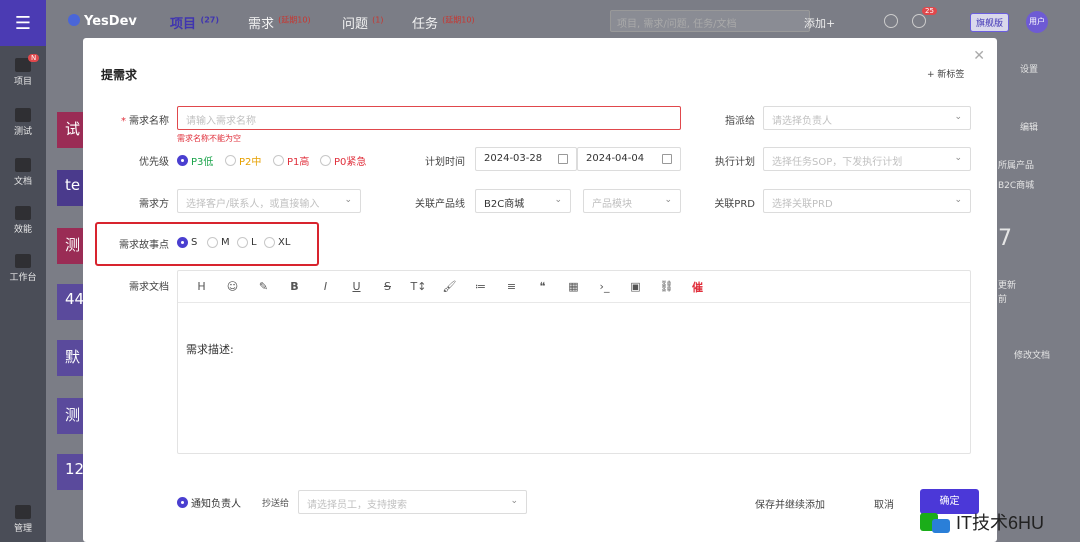 This screenshot has width=1080, height=542. I want to click on sidebar-item-docs: 文档, so click(23, 172).